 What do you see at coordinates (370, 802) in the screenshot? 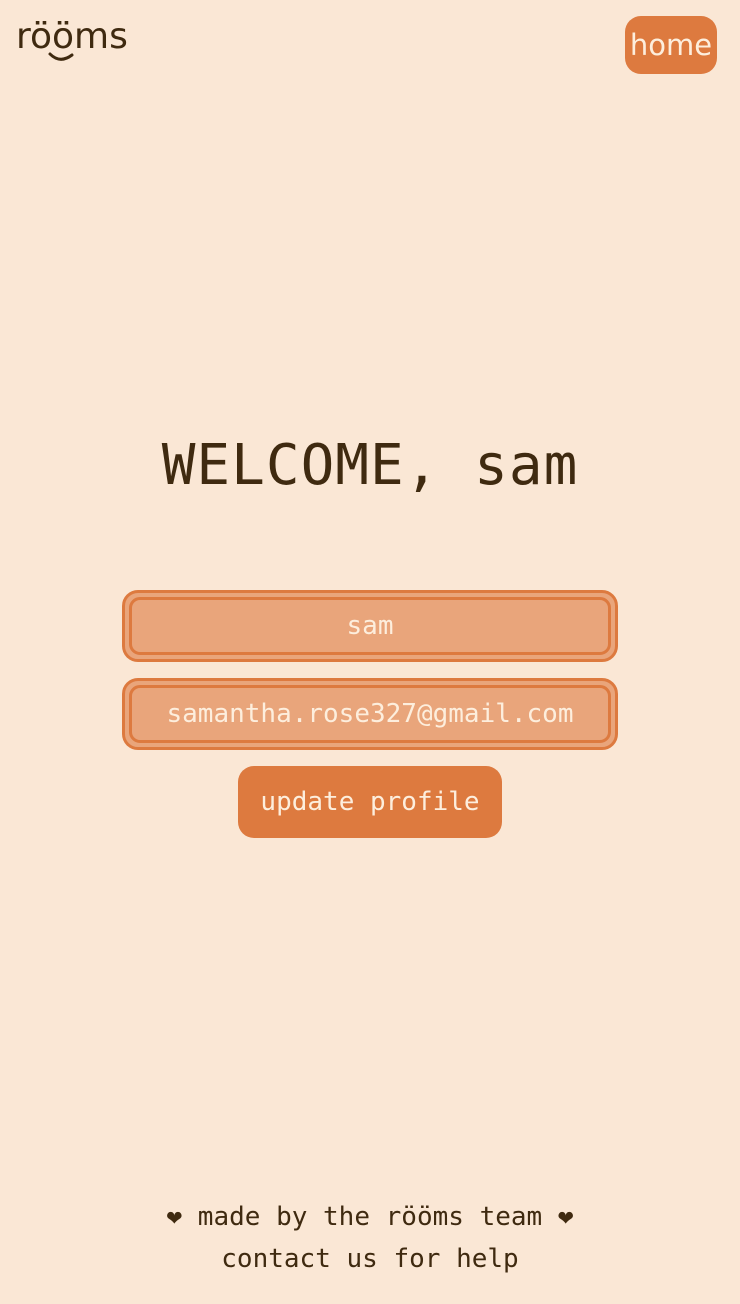
I see `update-profile-button: update profile` at bounding box center [370, 802].